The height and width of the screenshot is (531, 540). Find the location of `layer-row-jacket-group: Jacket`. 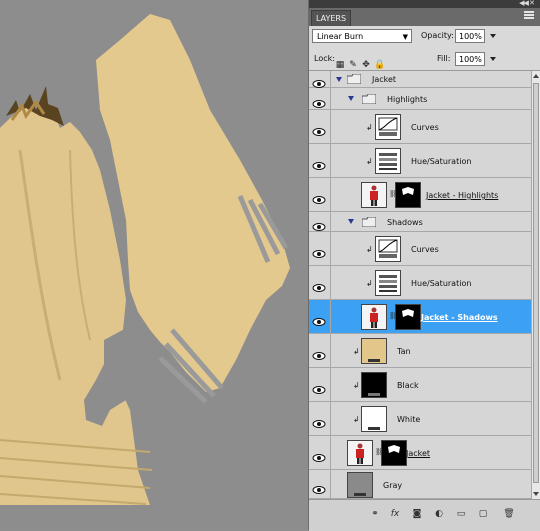

layer-row-jacket-group: Jacket is located at coordinates (420, 79).